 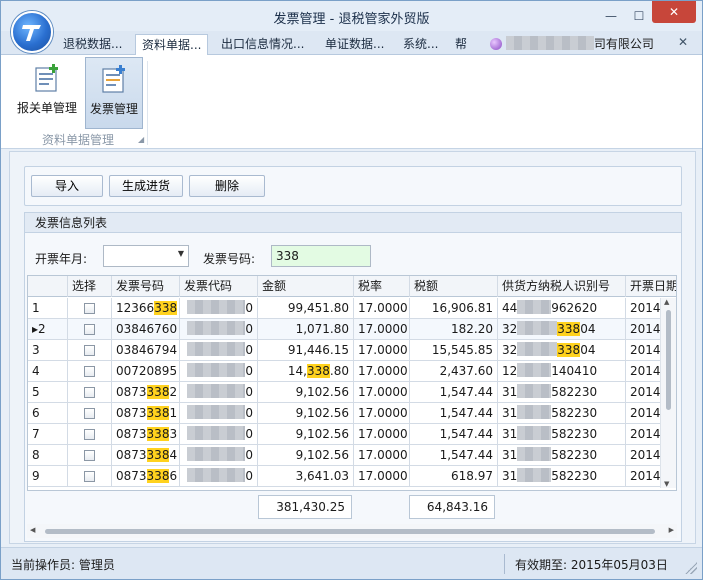 What do you see at coordinates (454, 476) in the screenshot?
I see `tax-amount-cell: 618.97` at bounding box center [454, 476].